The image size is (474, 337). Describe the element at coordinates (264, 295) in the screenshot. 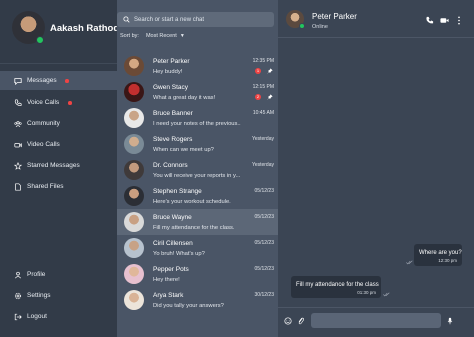

I see `chat-time: 30/12/23` at that location.